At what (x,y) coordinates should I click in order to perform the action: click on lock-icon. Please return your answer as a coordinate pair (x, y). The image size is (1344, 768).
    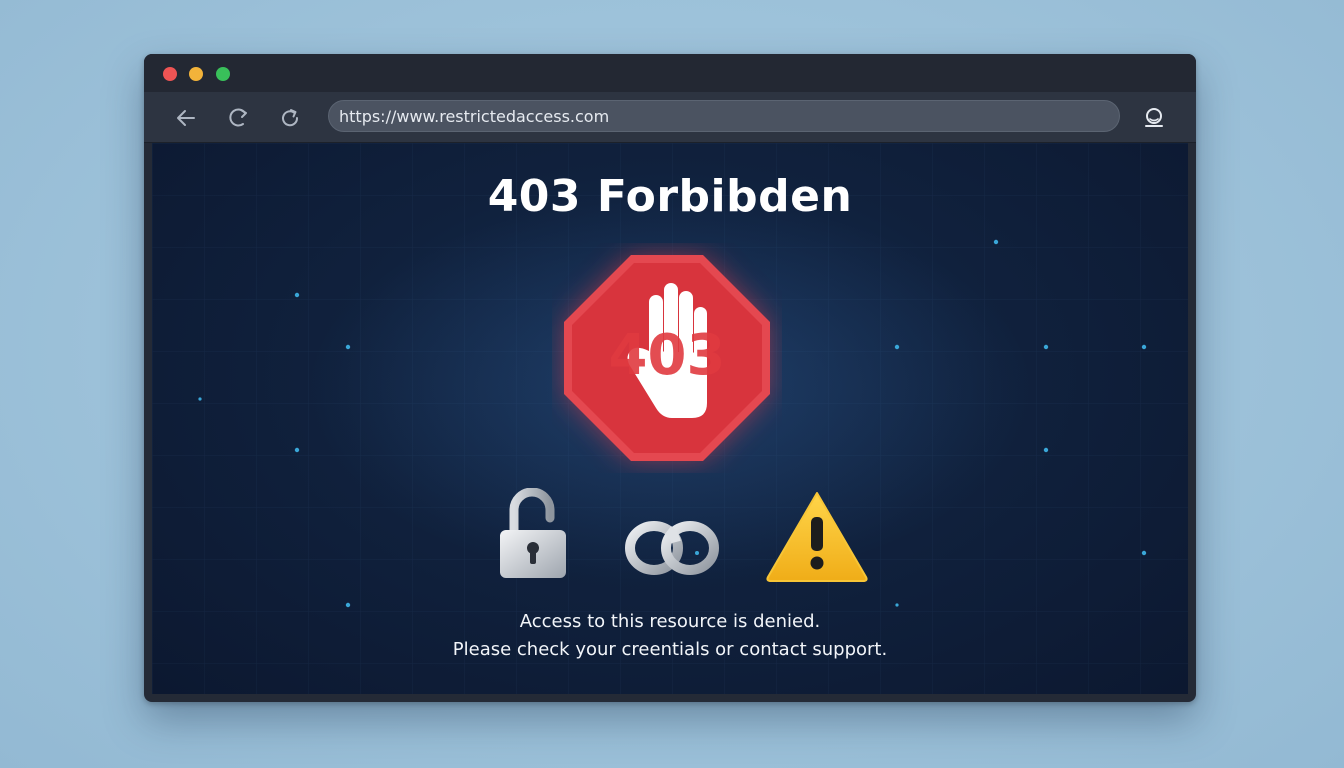
    Looking at the image, I should click on (533, 533).